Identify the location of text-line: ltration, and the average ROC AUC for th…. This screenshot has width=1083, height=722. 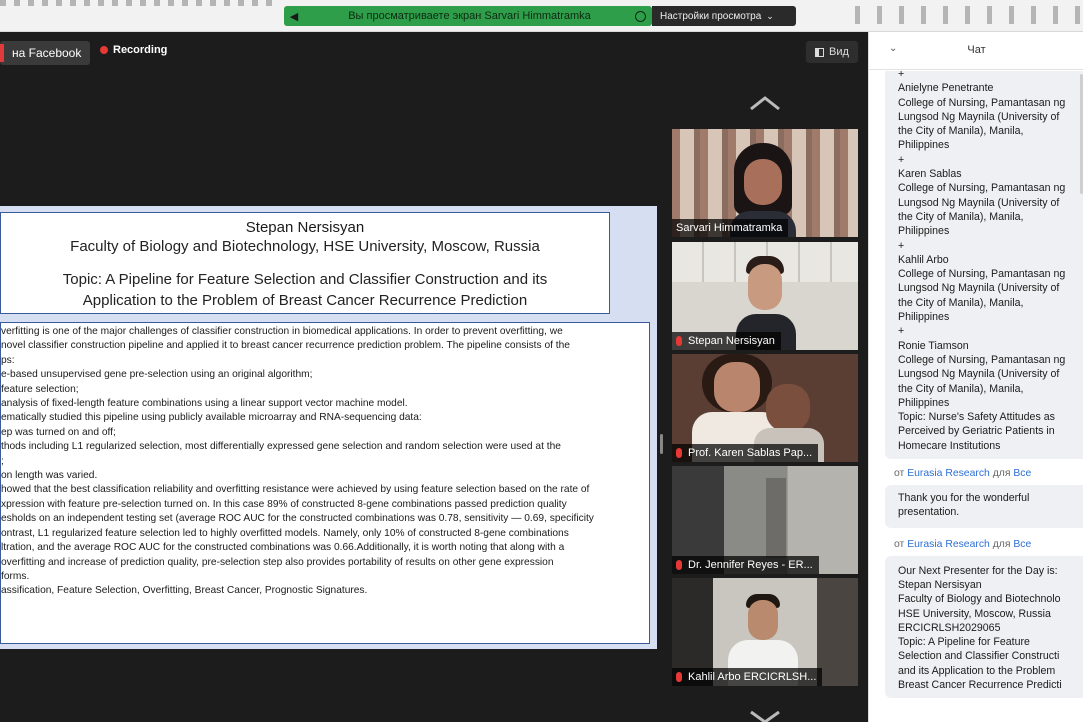
(283, 548).